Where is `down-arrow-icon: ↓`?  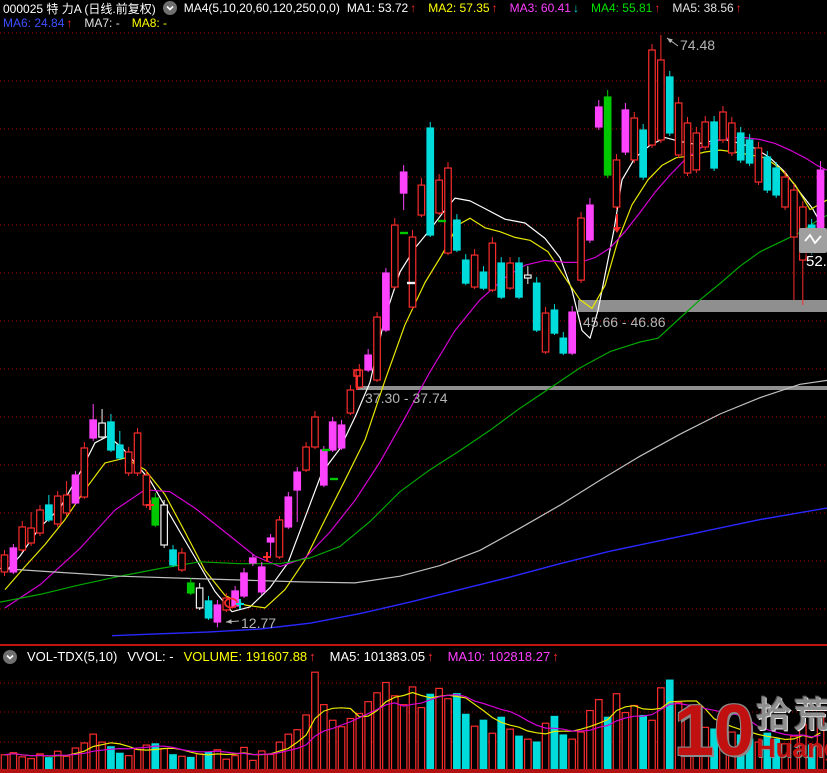 down-arrow-icon: ↓ is located at coordinates (575, 8).